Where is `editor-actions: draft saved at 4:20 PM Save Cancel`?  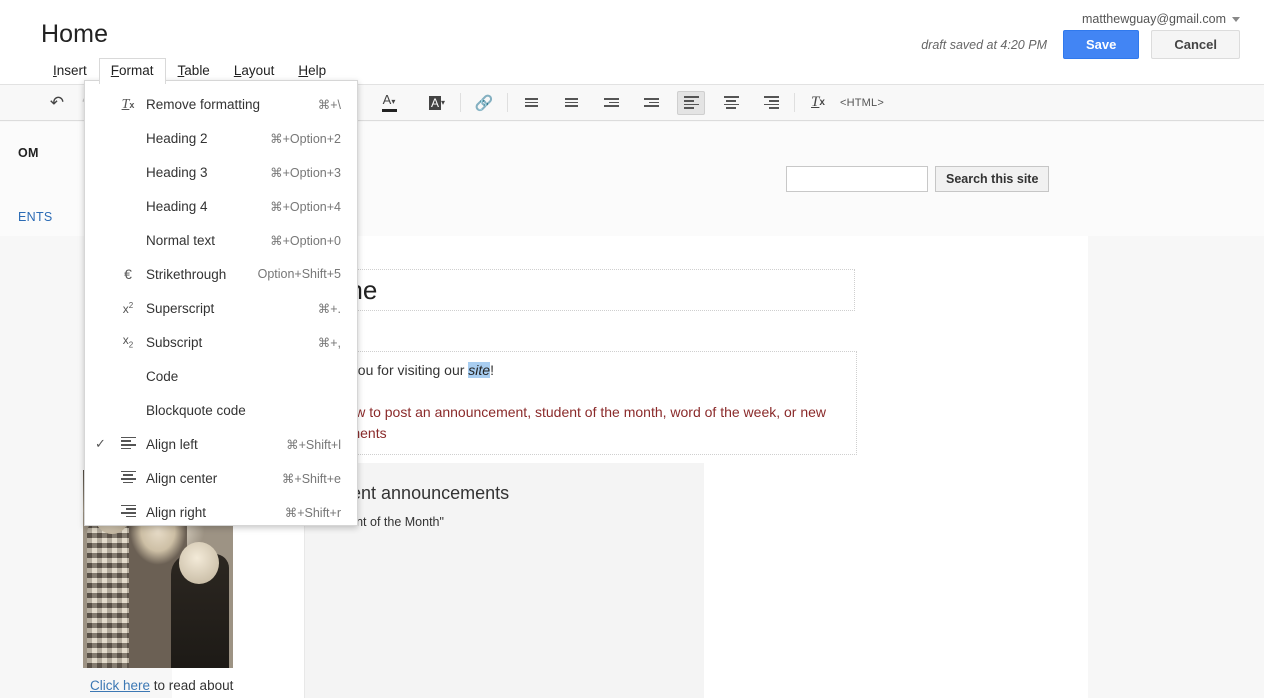 editor-actions: draft saved at 4:20 PM Save Cancel is located at coordinates (1080, 44).